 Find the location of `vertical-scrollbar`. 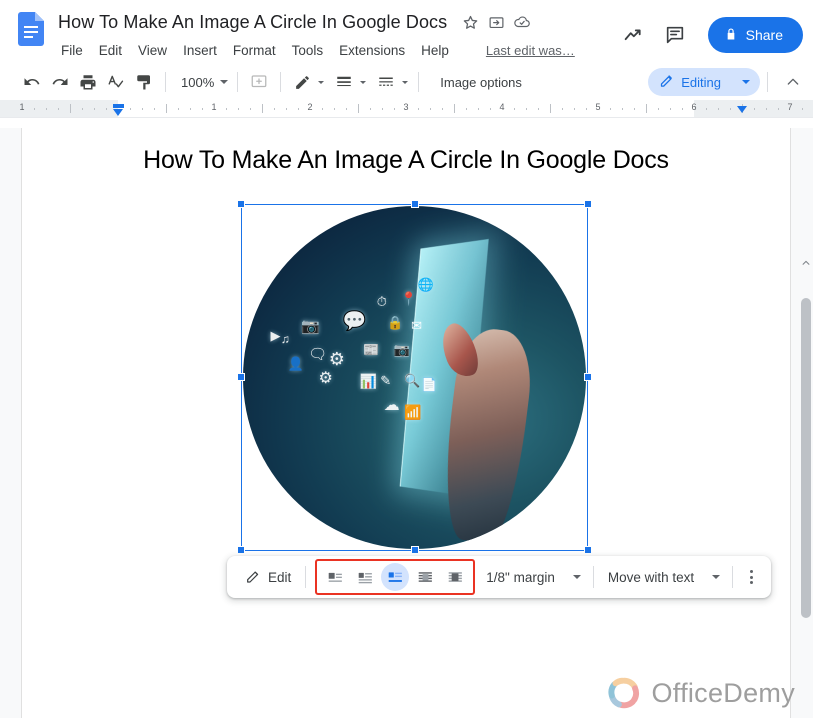

vertical-scrollbar is located at coordinates (806, 487).